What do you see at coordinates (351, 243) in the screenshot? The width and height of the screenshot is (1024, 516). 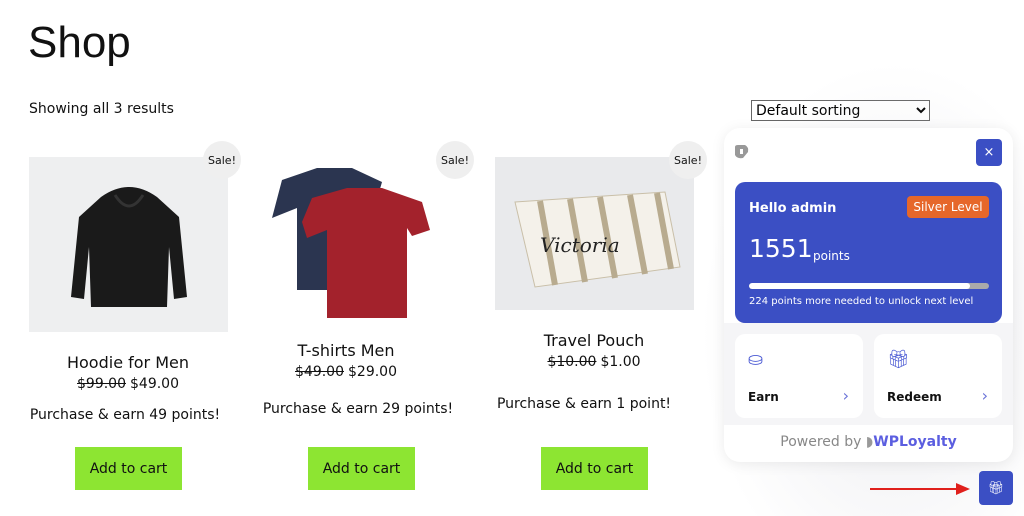 I see `tshirts-image` at bounding box center [351, 243].